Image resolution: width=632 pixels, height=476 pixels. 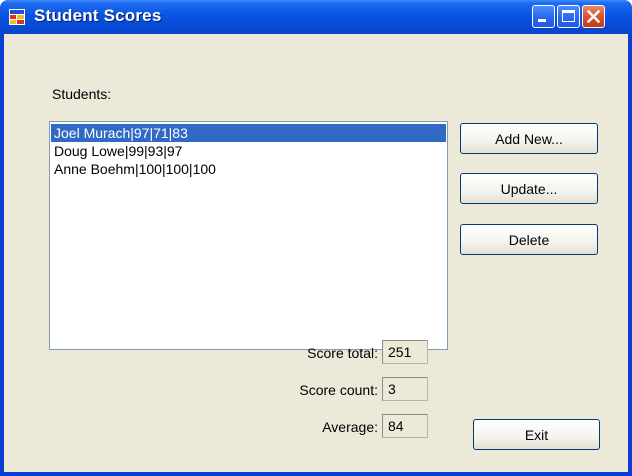 What do you see at coordinates (542, 20) in the screenshot?
I see `minimize-icon` at bounding box center [542, 20].